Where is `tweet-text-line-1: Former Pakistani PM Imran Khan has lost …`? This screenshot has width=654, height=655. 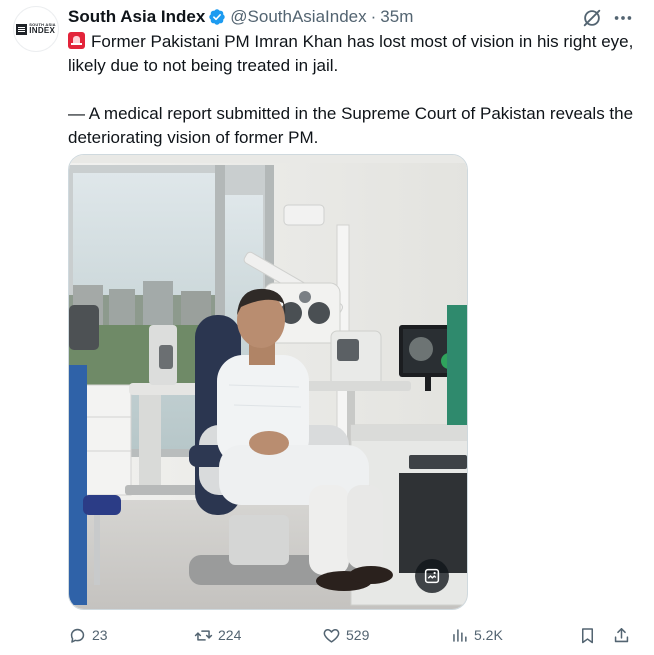 tweet-text-line-1: Former Pakistani PM Imran Khan has lost … is located at coordinates (354, 54).